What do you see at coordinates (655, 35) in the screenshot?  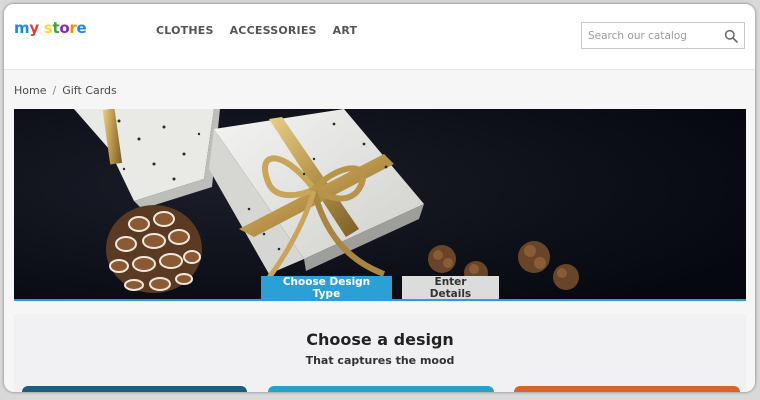 I see `search-input` at bounding box center [655, 35].